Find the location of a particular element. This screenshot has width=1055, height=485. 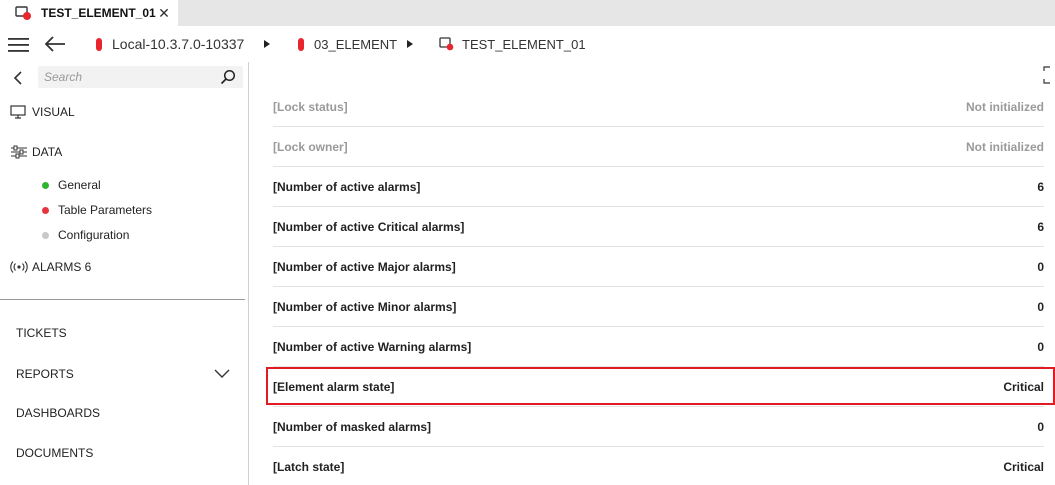

search-input is located at coordinates (129, 77).